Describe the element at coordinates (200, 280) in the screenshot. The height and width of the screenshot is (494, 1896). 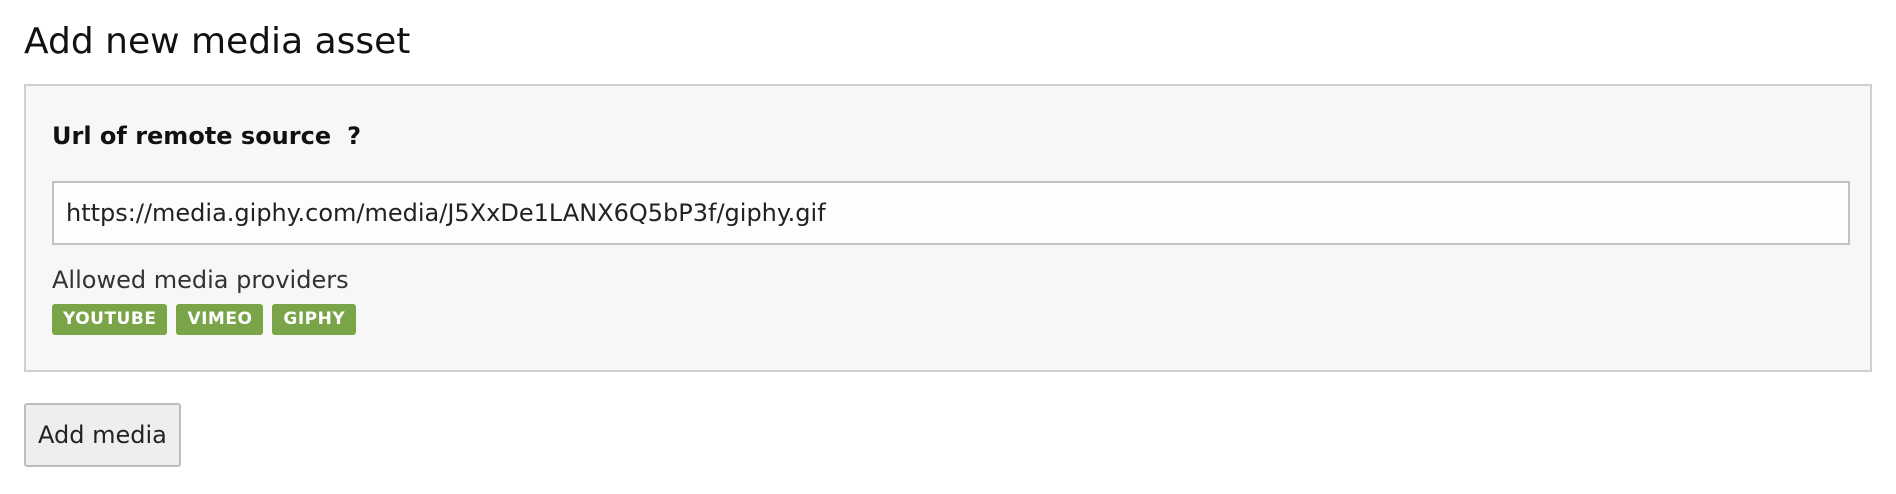
I see `allowed-providers-label: Allowed media providers` at that location.